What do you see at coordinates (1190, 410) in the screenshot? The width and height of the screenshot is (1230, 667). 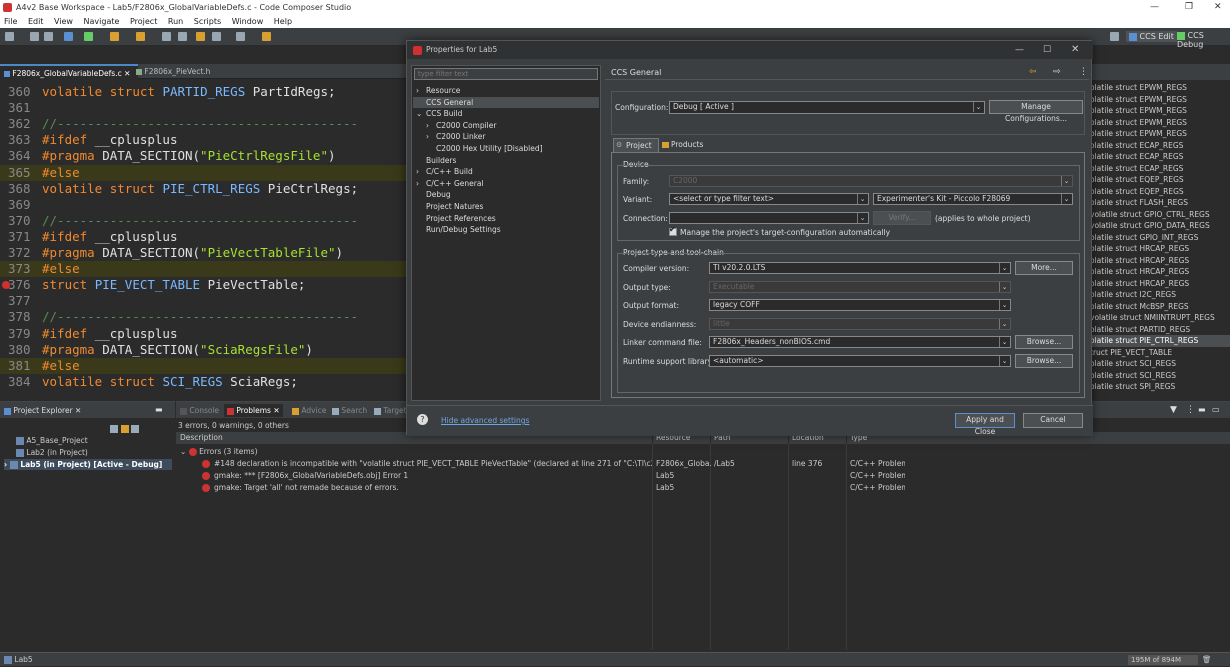 I see `view-menu-icon: ⋮` at bounding box center [1190, 410].